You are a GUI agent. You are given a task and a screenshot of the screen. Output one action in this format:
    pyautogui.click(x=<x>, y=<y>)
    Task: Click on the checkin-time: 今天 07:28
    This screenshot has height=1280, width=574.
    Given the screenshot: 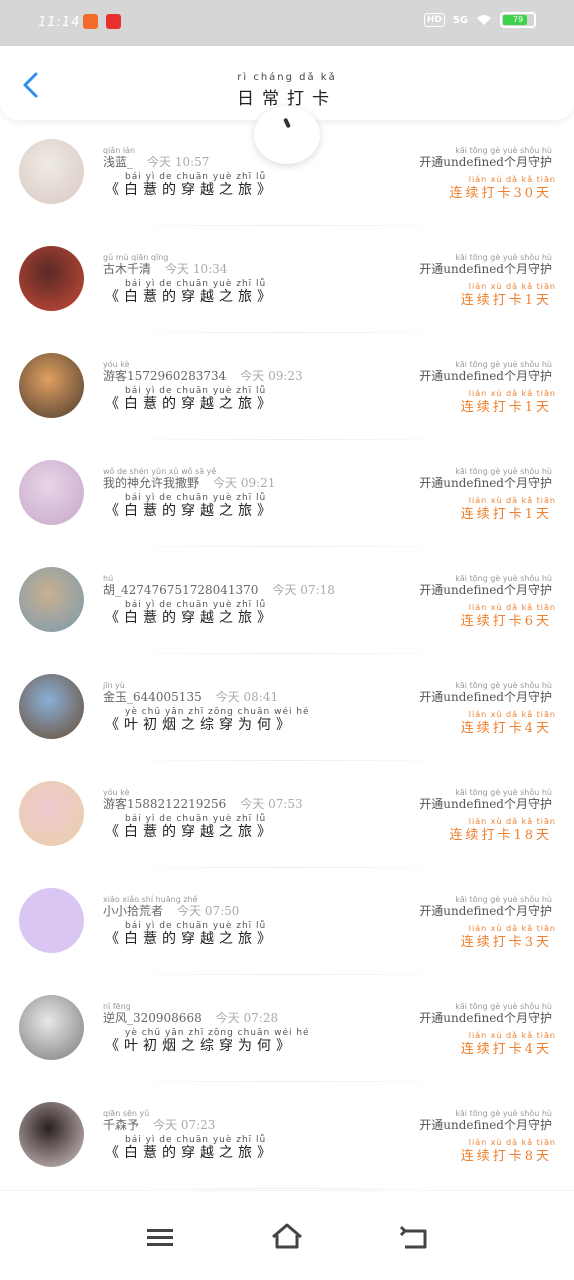 What is the action you would take?
    pyautogui.click(x=247, y=1018)
    